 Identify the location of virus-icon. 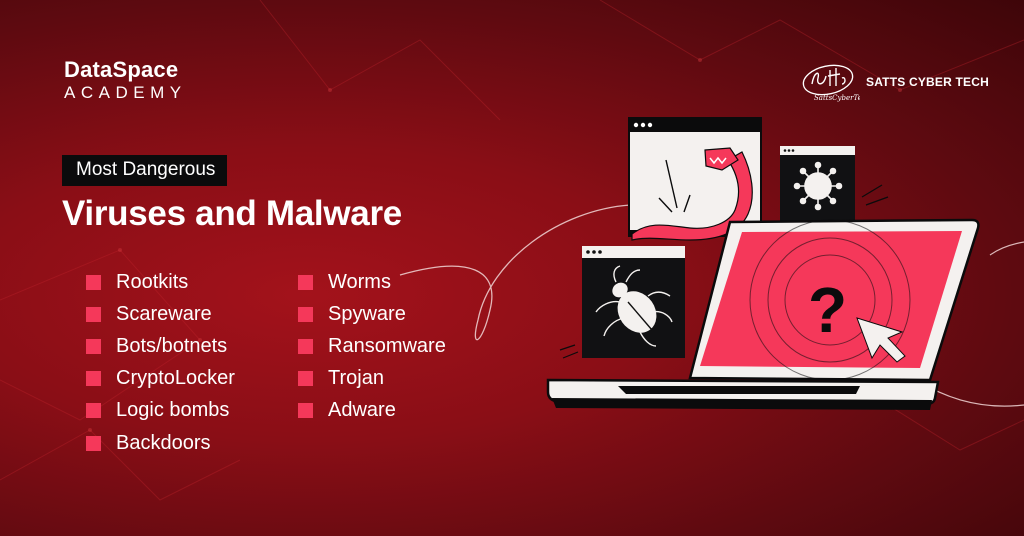
(818, 186).